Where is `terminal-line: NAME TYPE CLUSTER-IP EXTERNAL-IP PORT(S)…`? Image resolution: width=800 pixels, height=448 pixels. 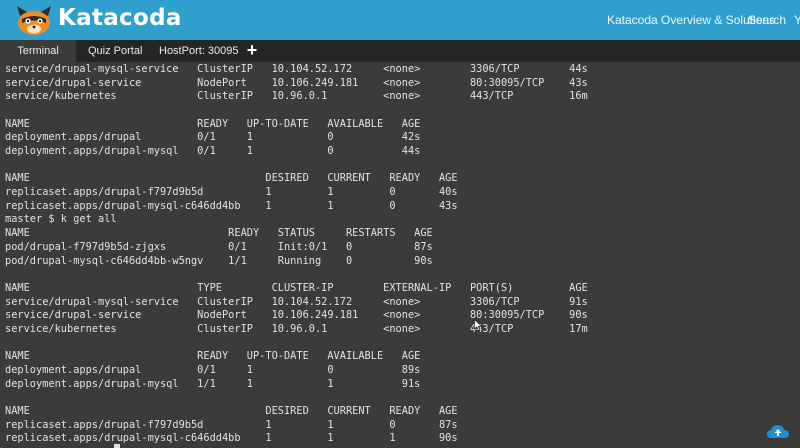
terminal-line: NAME TYPE CLUSTER-IP EXTERNAL-IP PORT(S)… is located at coordinates (296, 287).